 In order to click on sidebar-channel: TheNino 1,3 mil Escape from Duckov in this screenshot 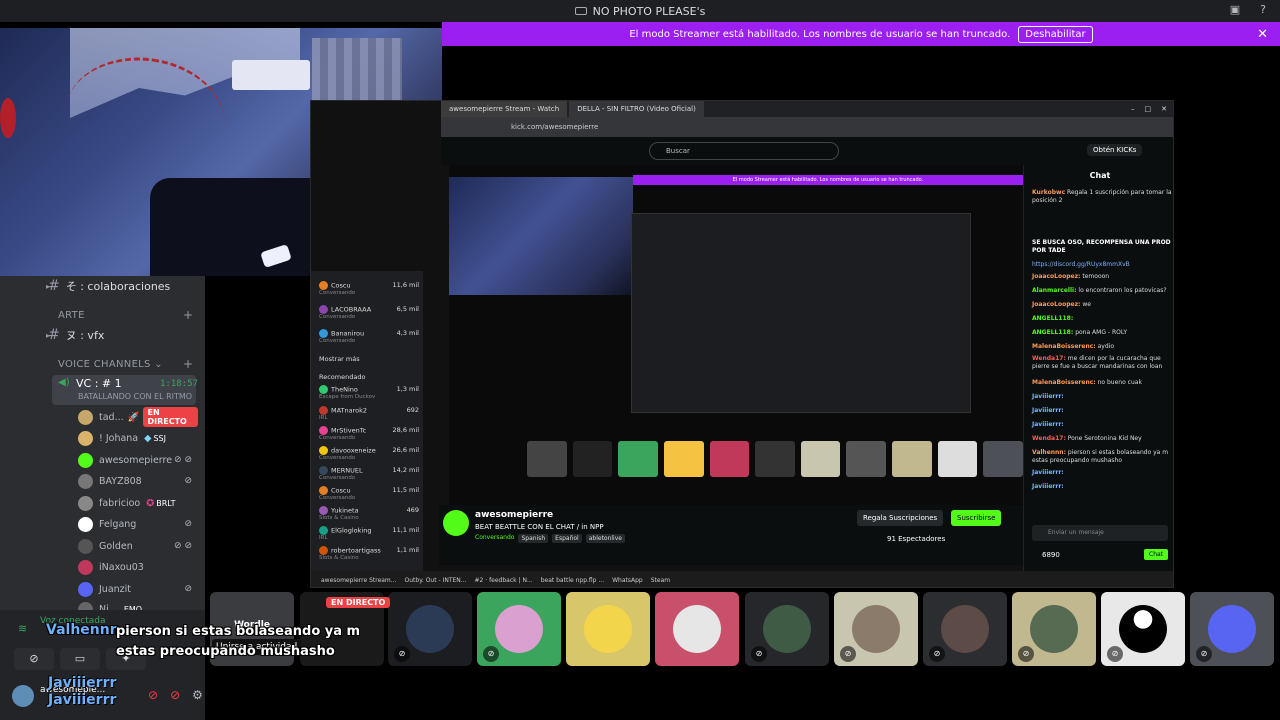, I will do `click(371, 392)`.